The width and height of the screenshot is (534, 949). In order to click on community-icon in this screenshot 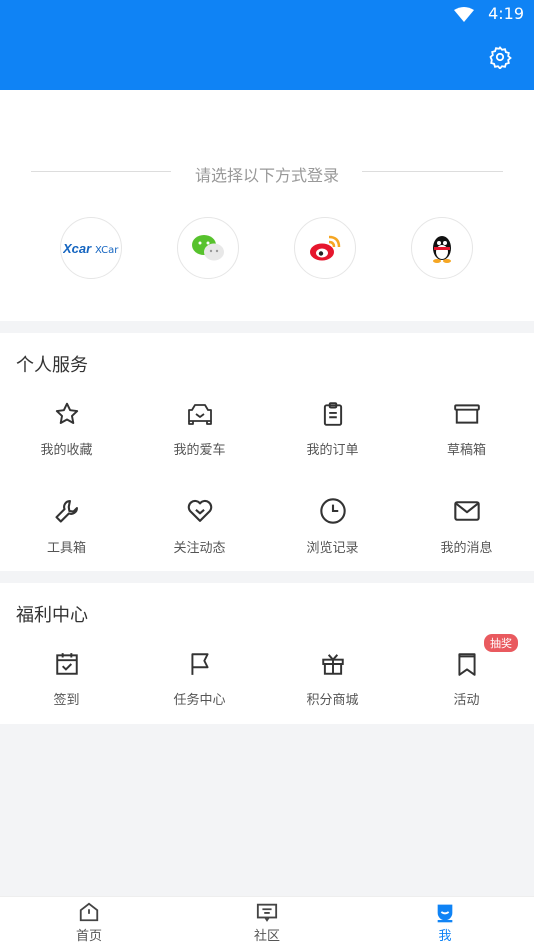, I will do `click(267, 912)`.